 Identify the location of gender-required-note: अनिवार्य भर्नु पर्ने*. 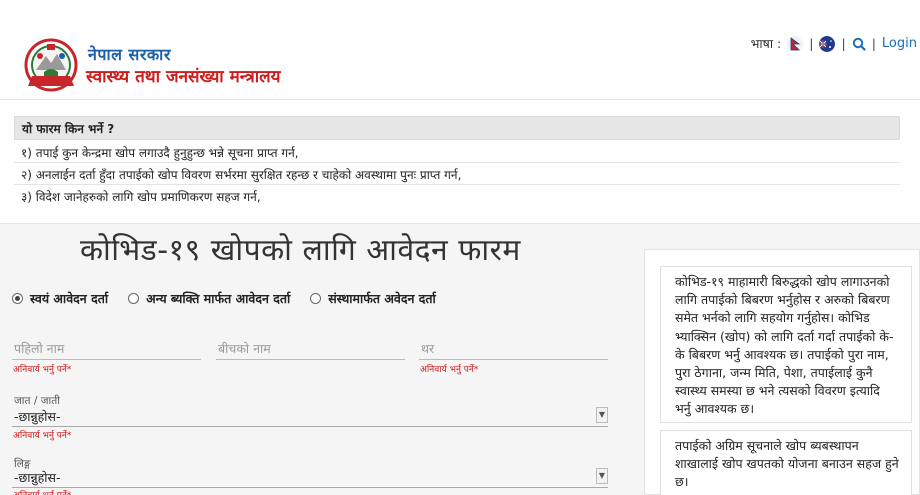
(42, 491).